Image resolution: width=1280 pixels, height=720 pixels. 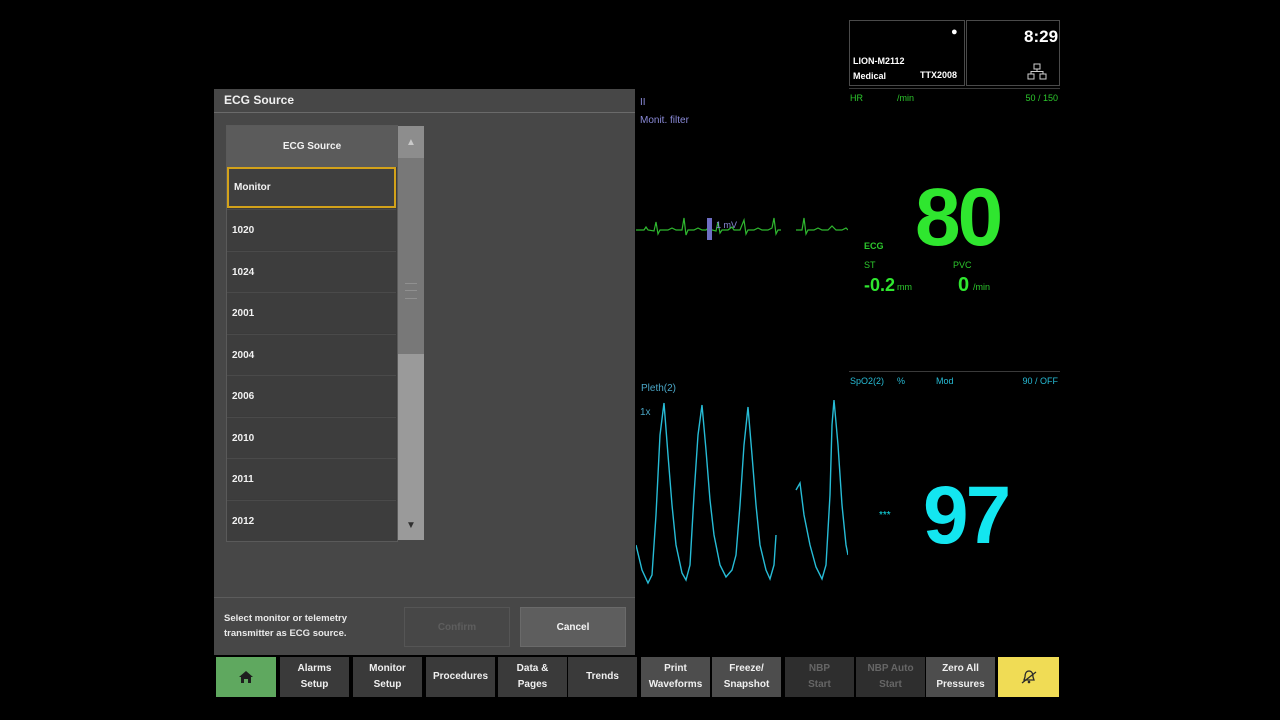 What do you see at coordinates (460, 677) in the screenshot?
I see `procedures-button: Procedures` at bounding box center [460, 677].